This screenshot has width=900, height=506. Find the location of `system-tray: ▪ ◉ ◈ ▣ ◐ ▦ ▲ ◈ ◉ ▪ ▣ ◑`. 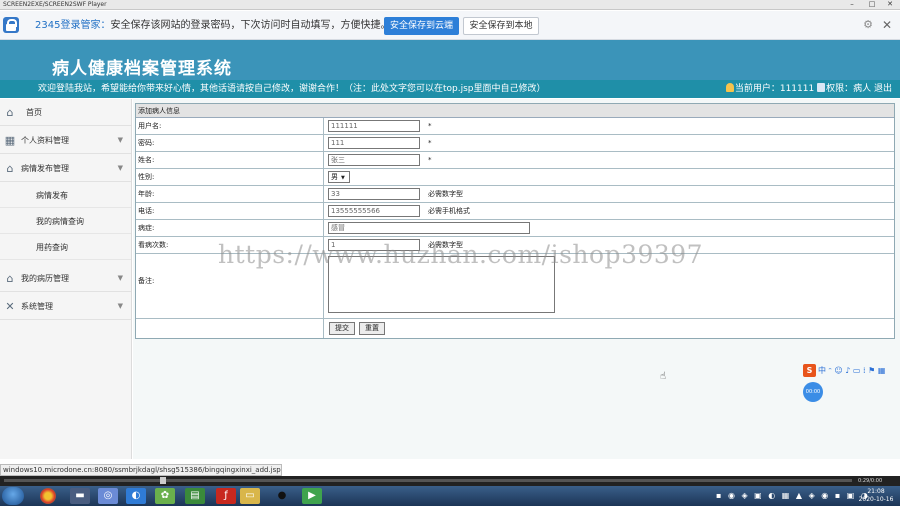

system-tray: ▪ ◉ ◈ ▣ ◐ ▦ ▲ ◈ ◉ ▪ ▣ ◑ is located at coordinates (793, 496).